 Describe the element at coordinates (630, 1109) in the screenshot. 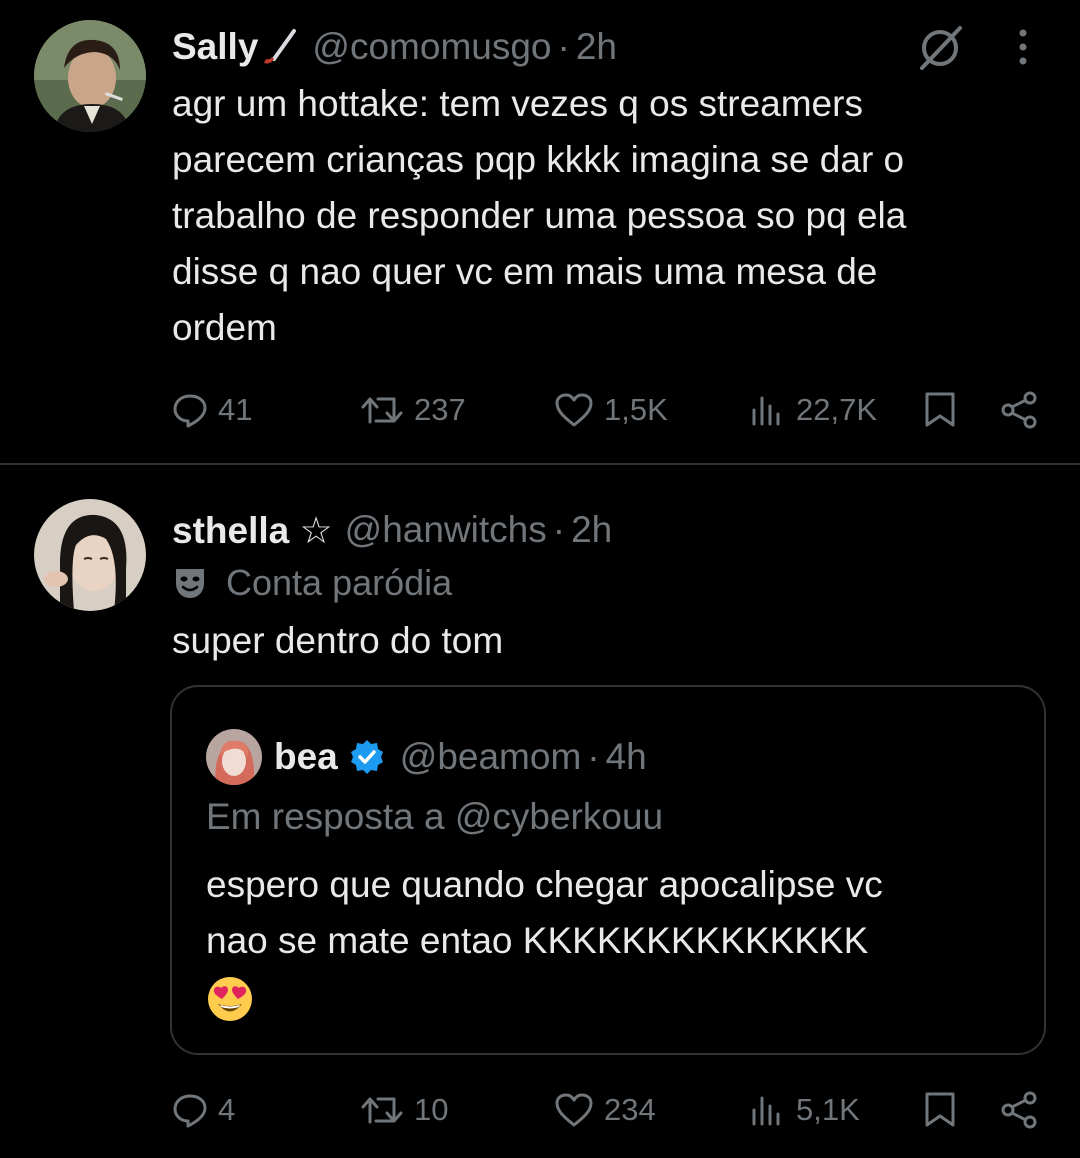

I see `like-count: 234` at that location.